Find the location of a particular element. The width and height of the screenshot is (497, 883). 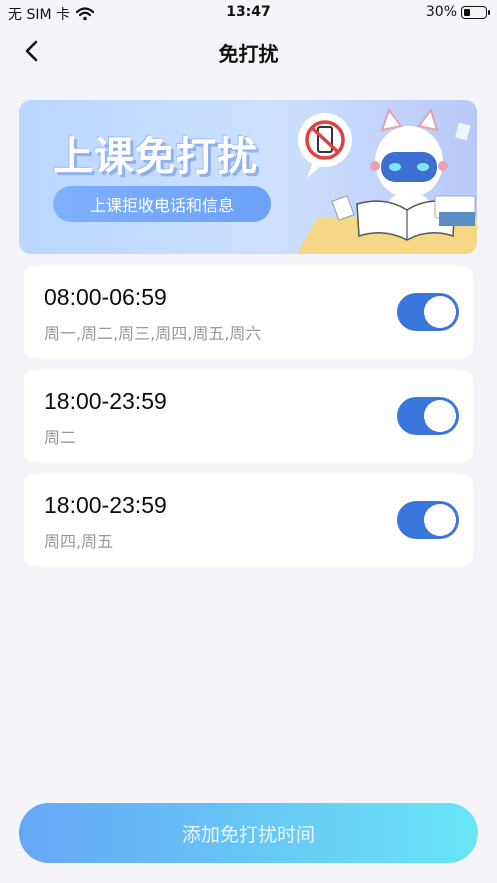

battery-status: 30% is located at coordinates (457, 12).